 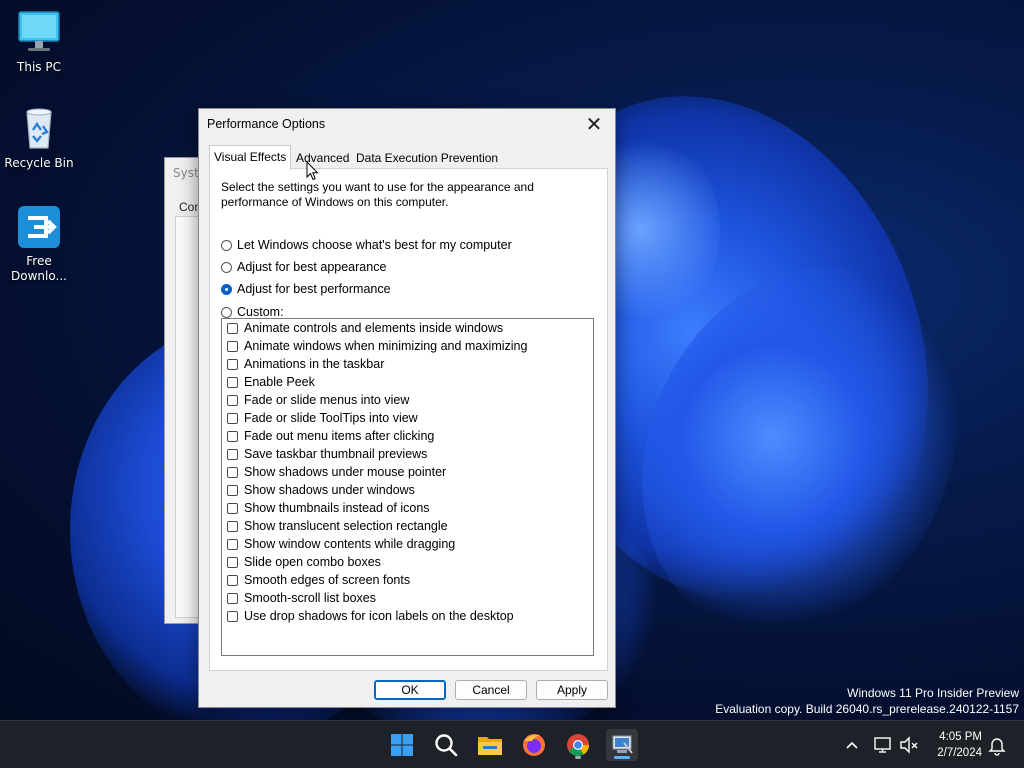 I want to click on radio-best-appearance: Adjust for best appearance, so click(x=303, y=267).